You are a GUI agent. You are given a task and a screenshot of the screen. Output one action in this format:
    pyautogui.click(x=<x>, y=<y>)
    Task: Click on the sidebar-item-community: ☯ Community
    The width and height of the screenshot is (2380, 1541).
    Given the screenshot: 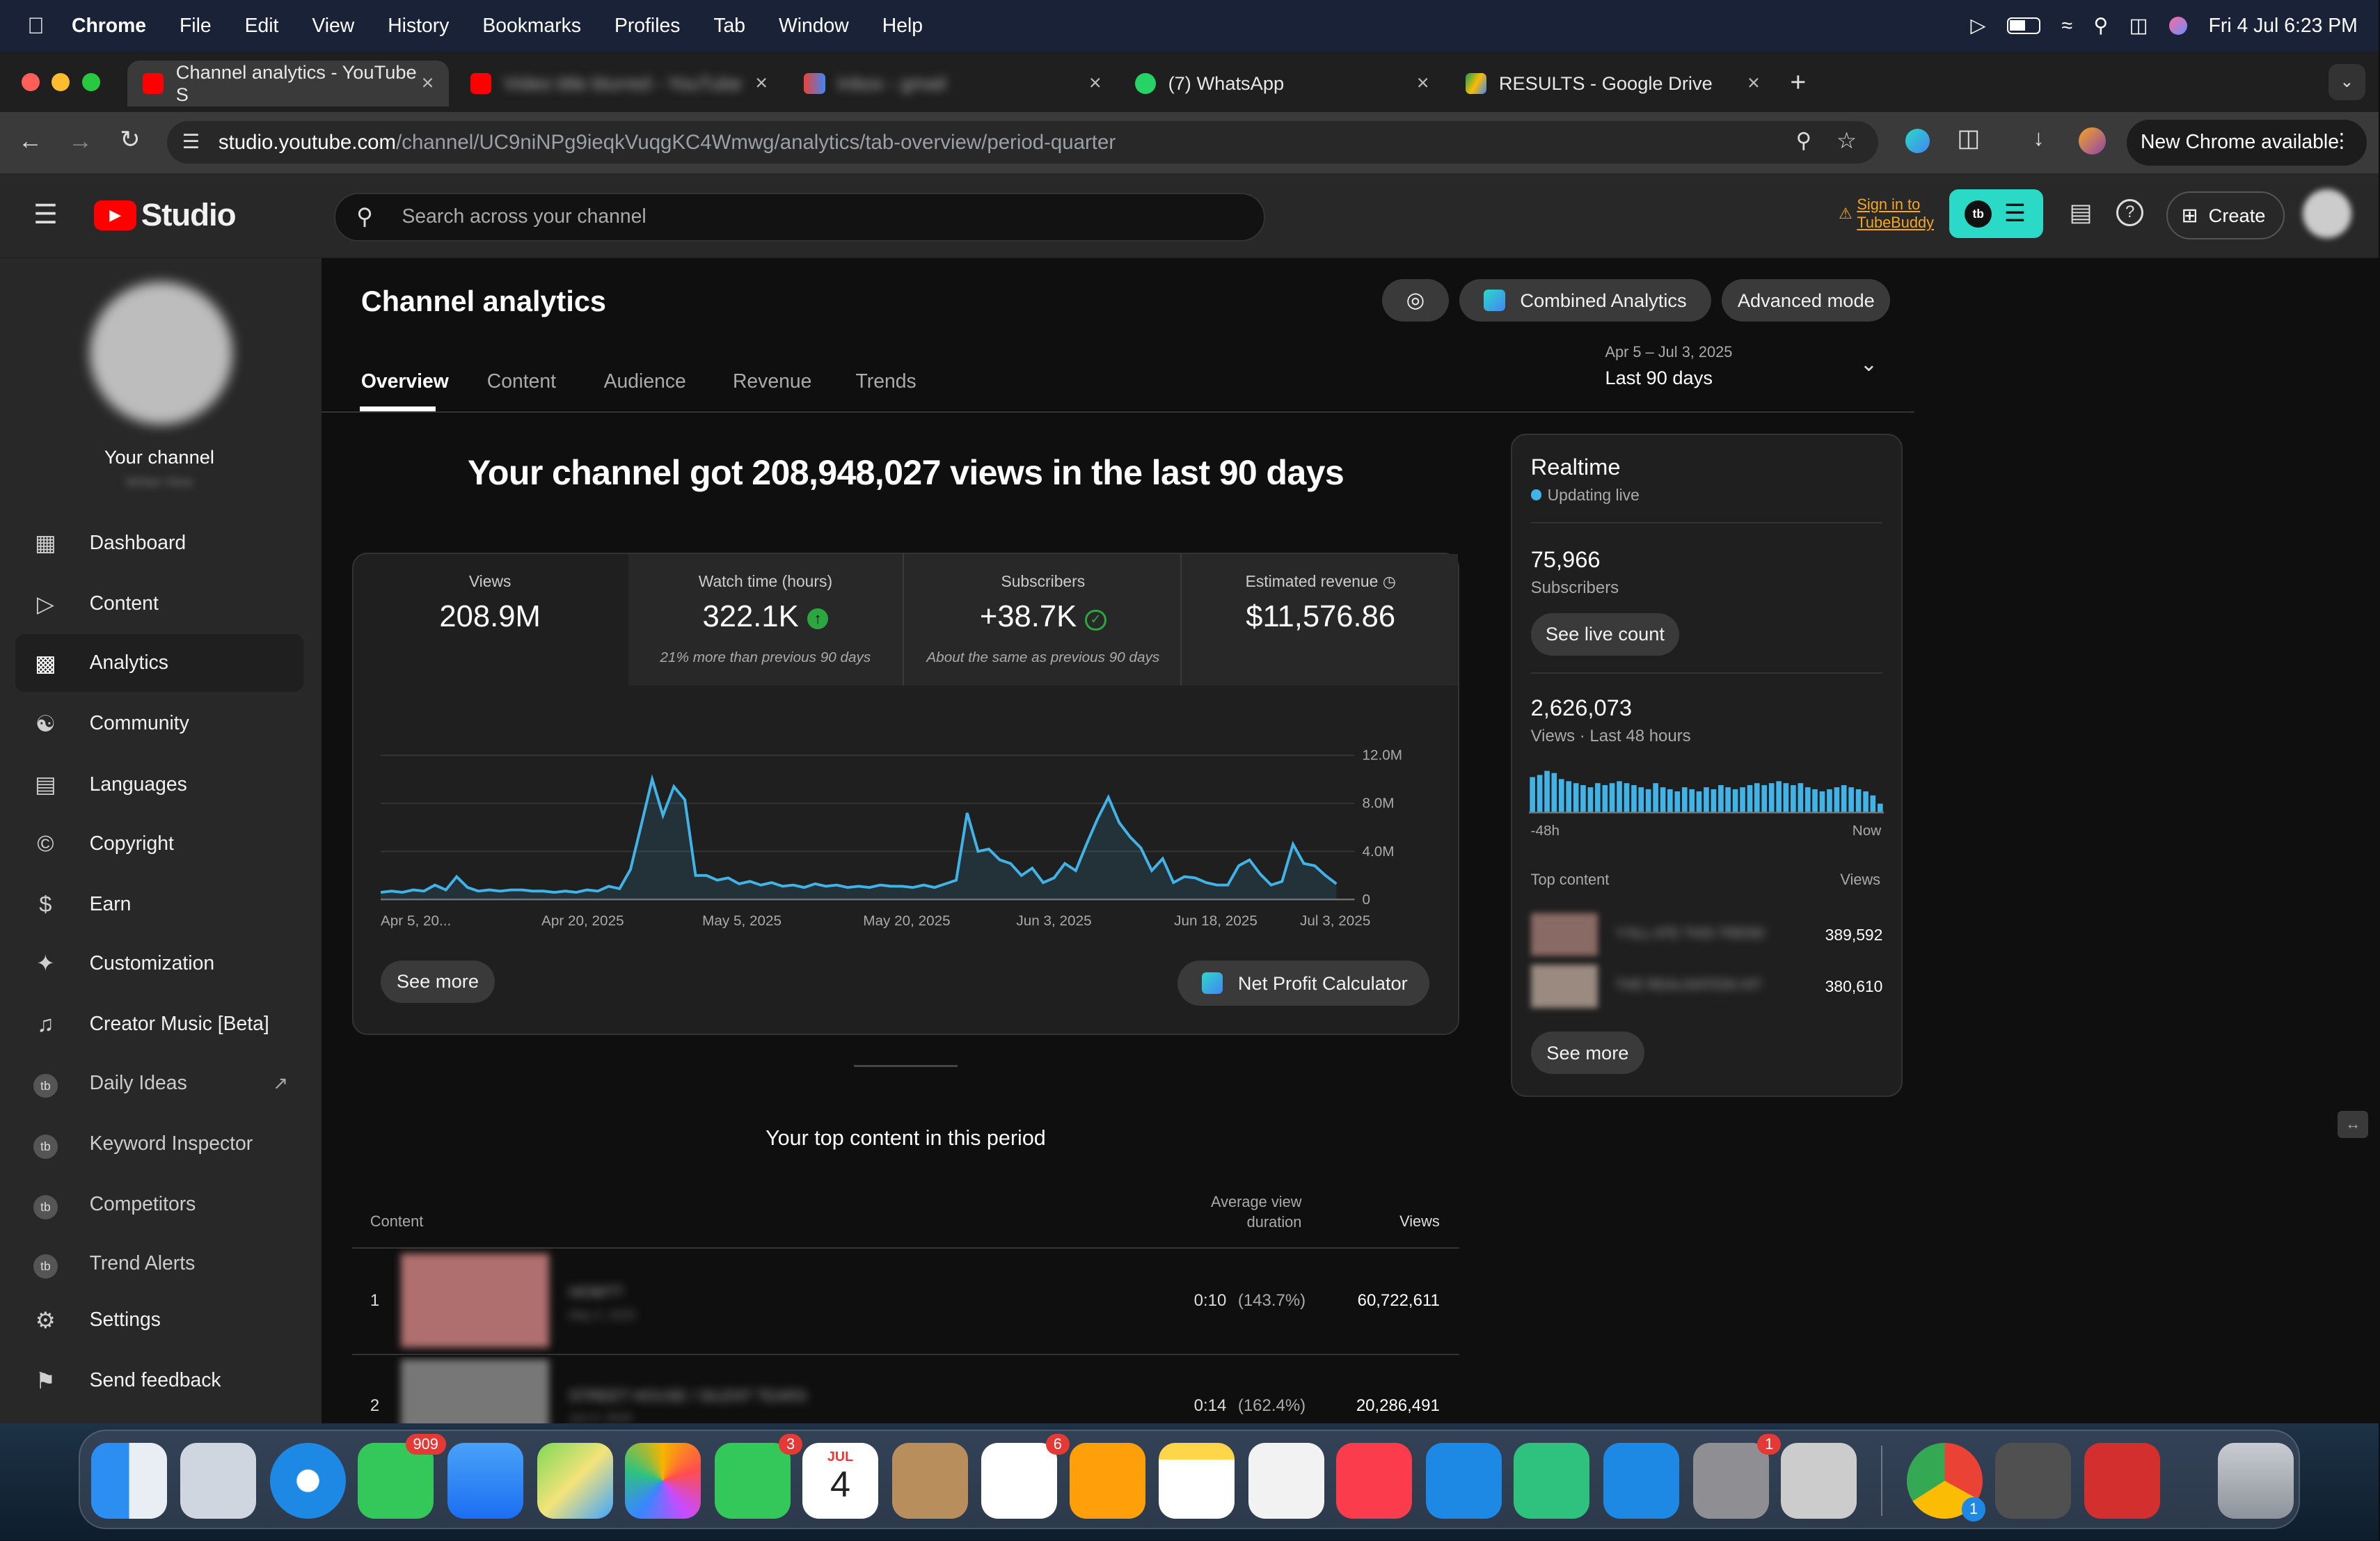 What is the action you would take?
    pyautogui.click(x=159, y=723)
    